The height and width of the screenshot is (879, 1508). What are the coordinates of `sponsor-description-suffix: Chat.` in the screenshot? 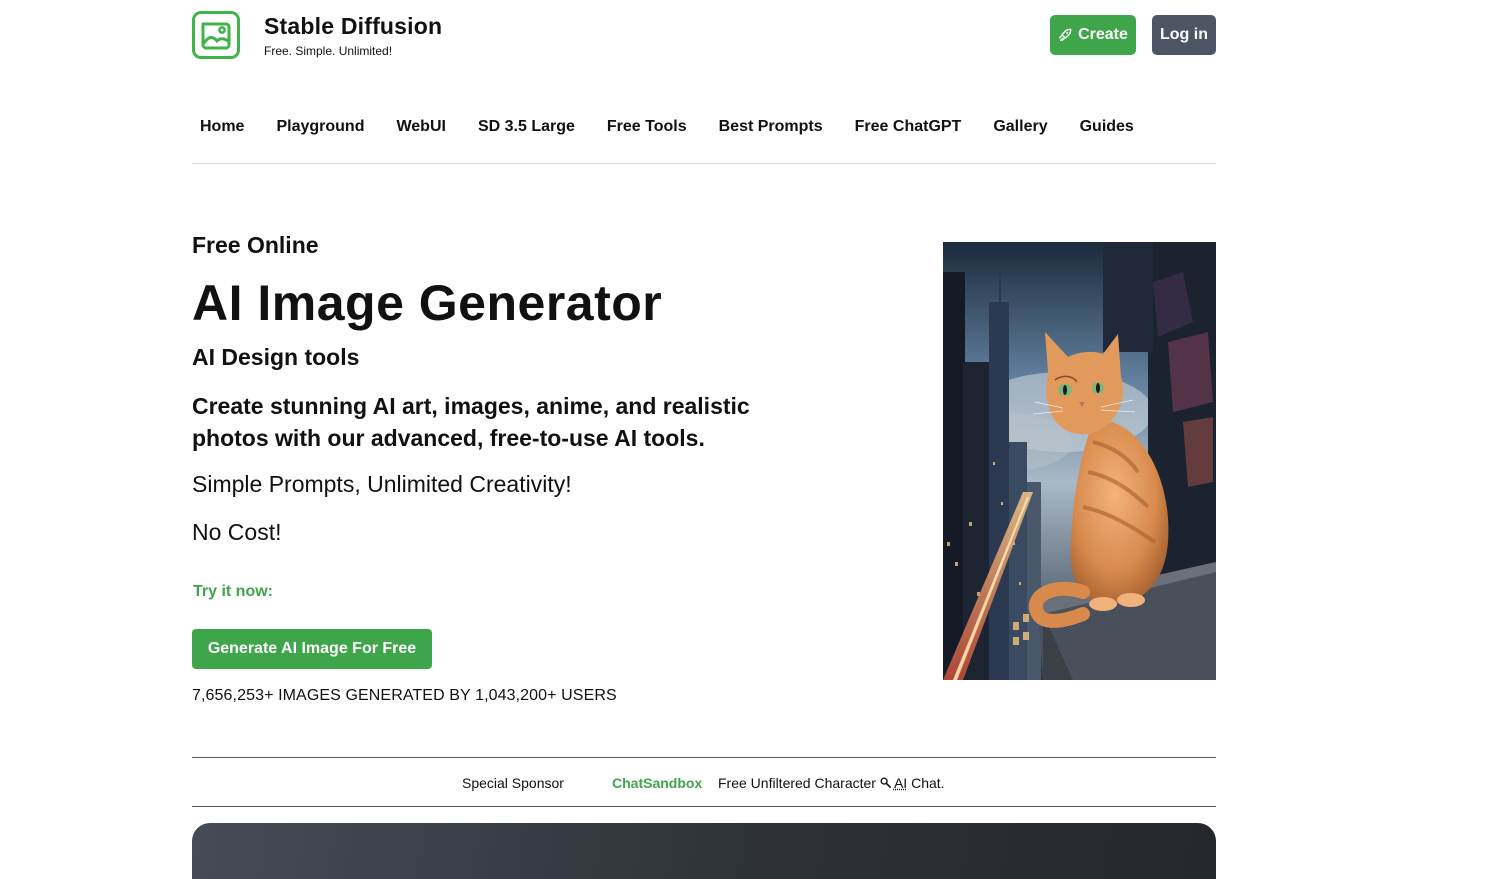 It's located at (925, 783).